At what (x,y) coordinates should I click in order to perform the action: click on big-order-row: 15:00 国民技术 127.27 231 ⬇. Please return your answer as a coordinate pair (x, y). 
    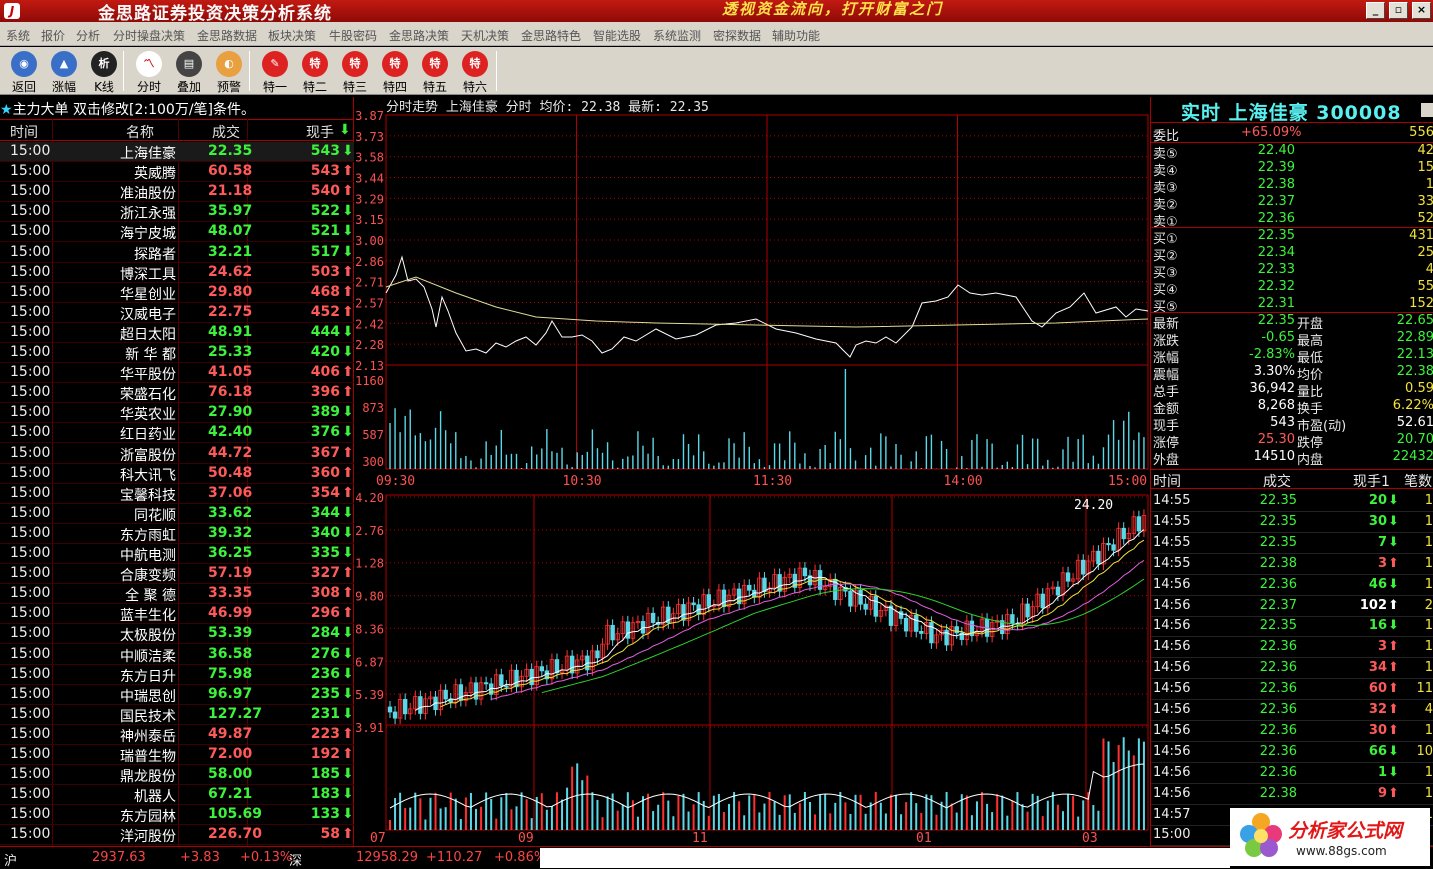
    Looking at the image, I should click on (177, 715).